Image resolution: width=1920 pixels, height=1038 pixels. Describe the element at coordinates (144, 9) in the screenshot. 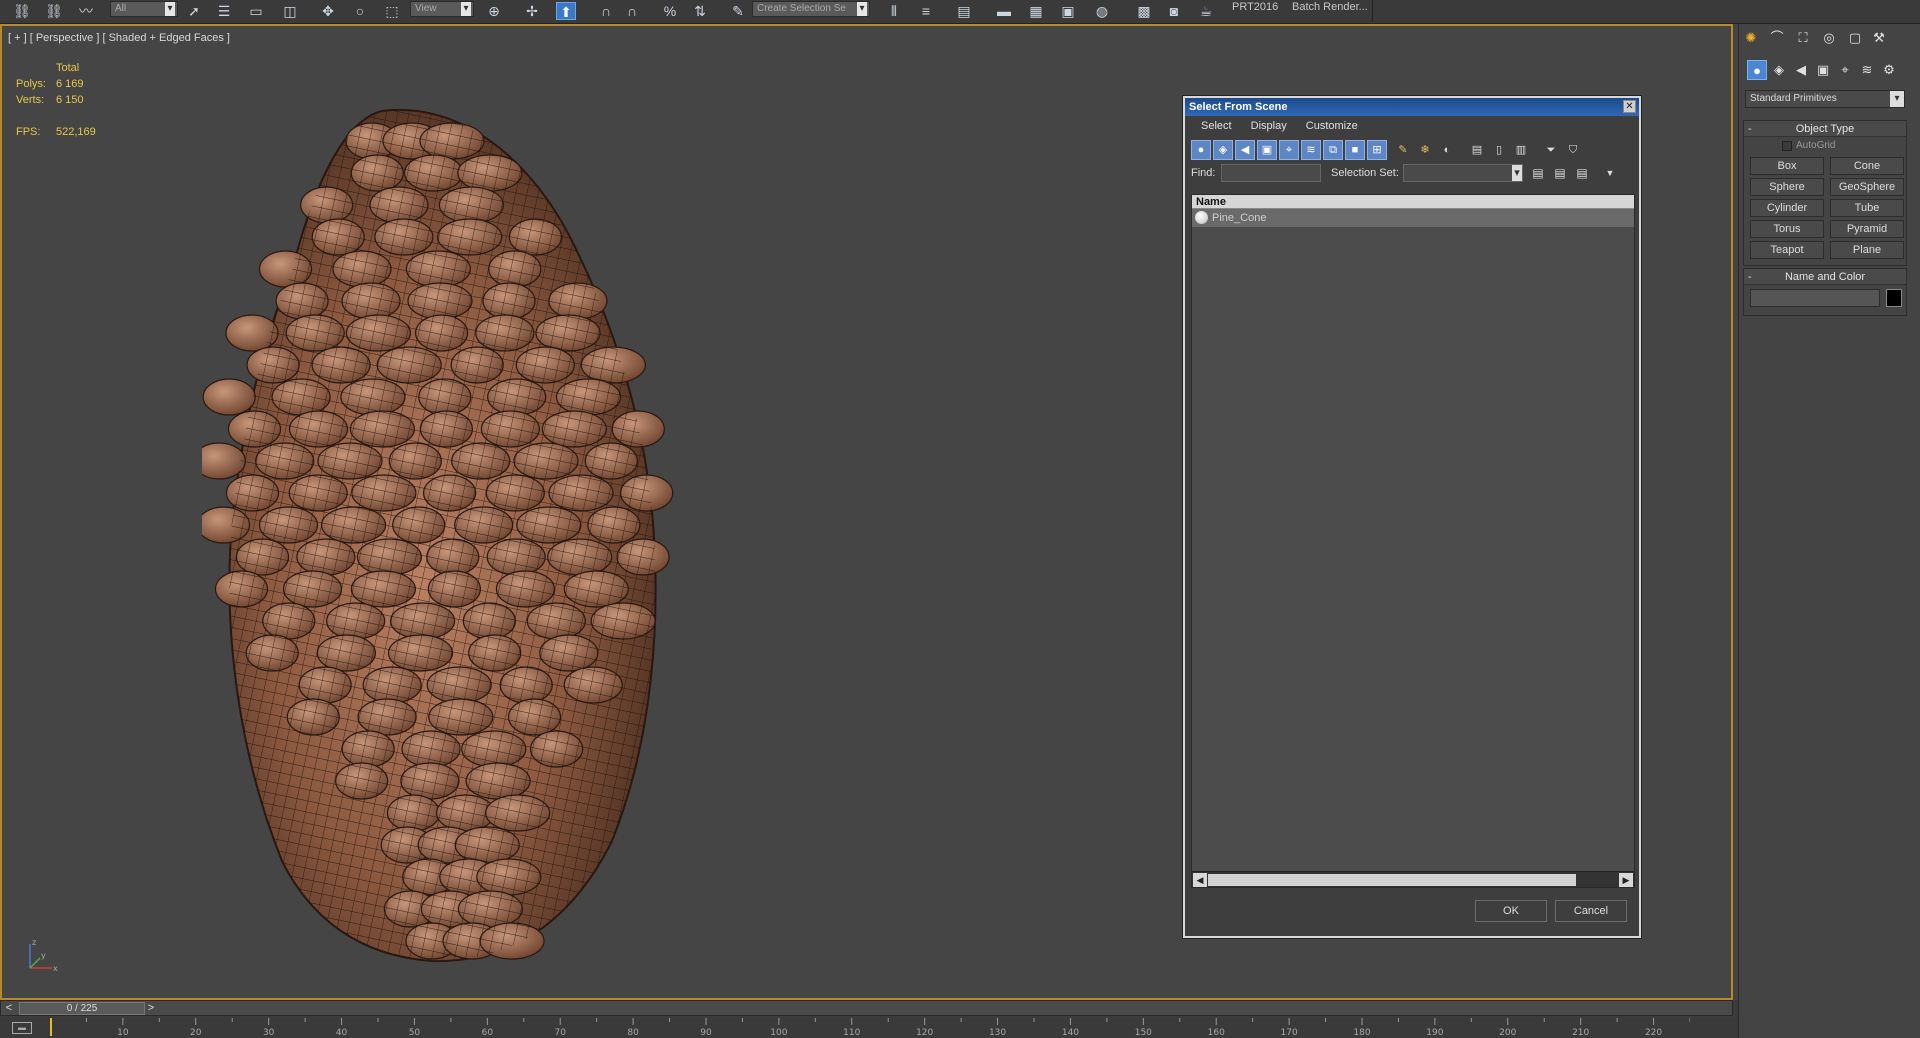

I see `selection-filter-dropdown: All` at that location.